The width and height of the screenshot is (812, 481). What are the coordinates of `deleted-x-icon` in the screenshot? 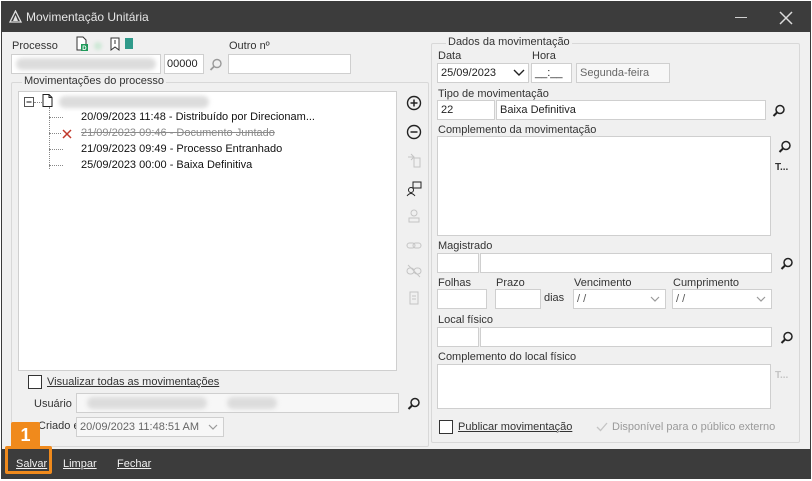 It's located at (67, 134).